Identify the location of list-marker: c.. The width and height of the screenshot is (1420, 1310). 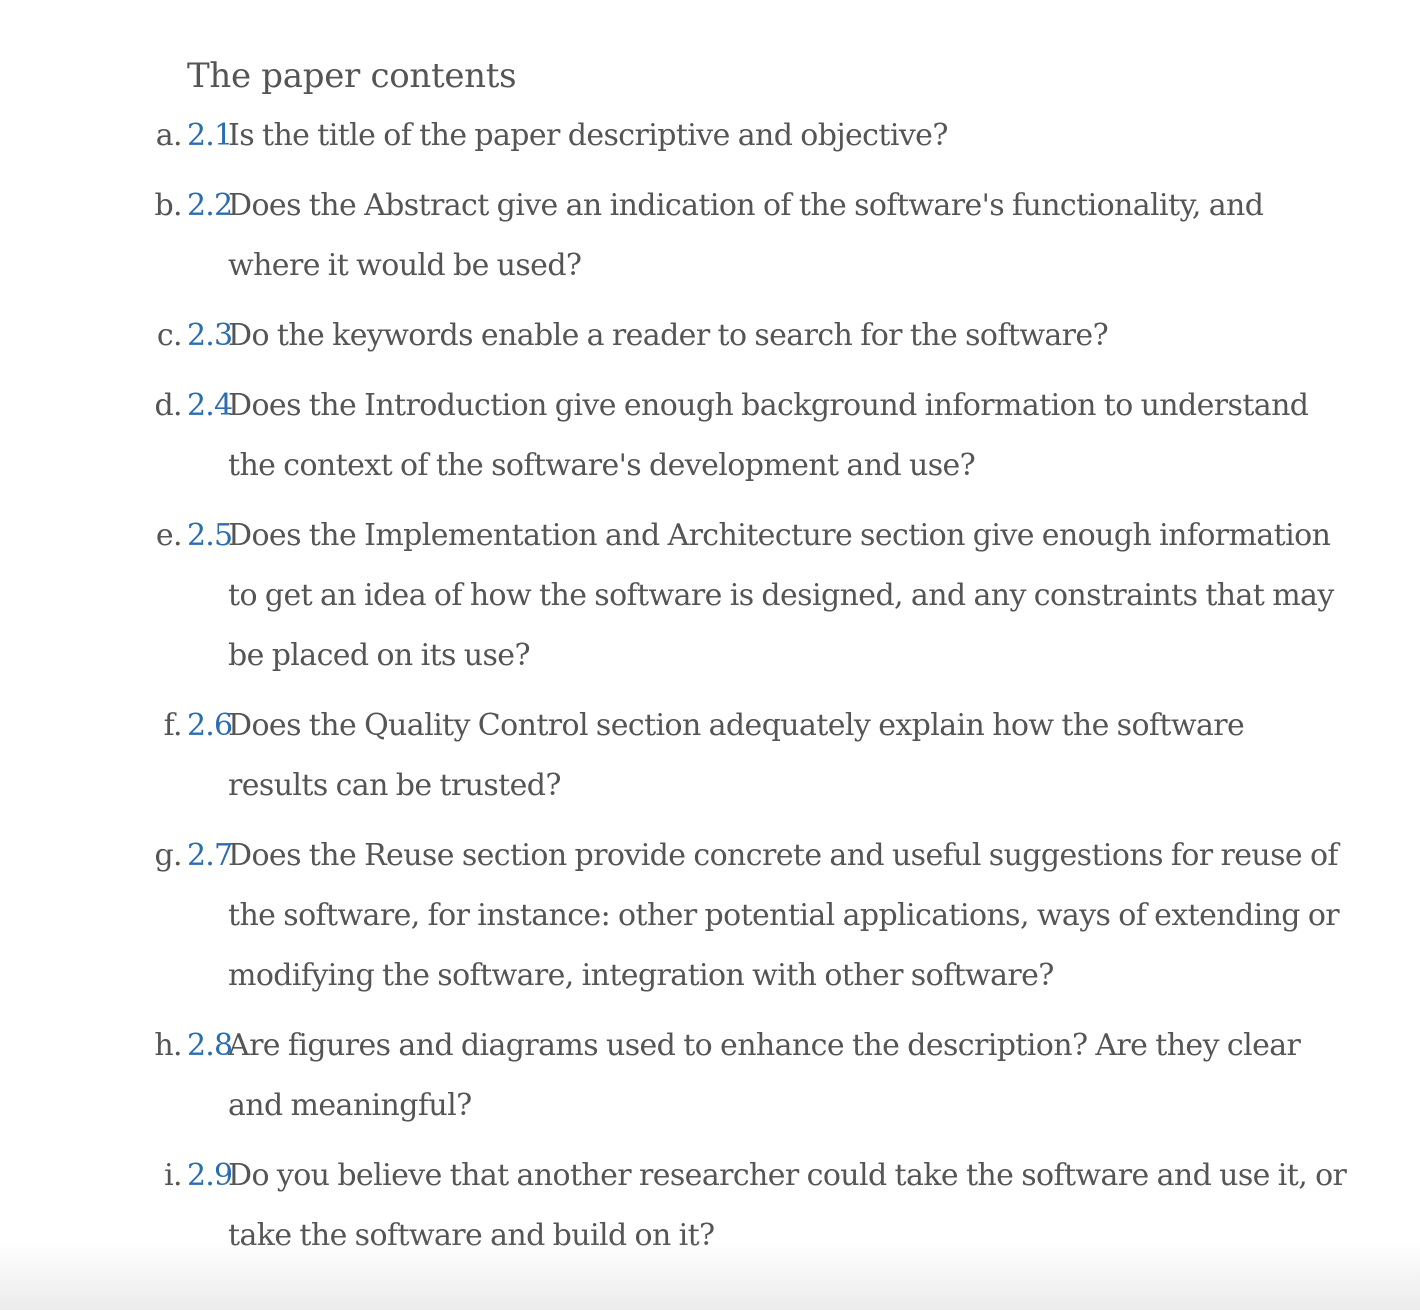
(169, 335).